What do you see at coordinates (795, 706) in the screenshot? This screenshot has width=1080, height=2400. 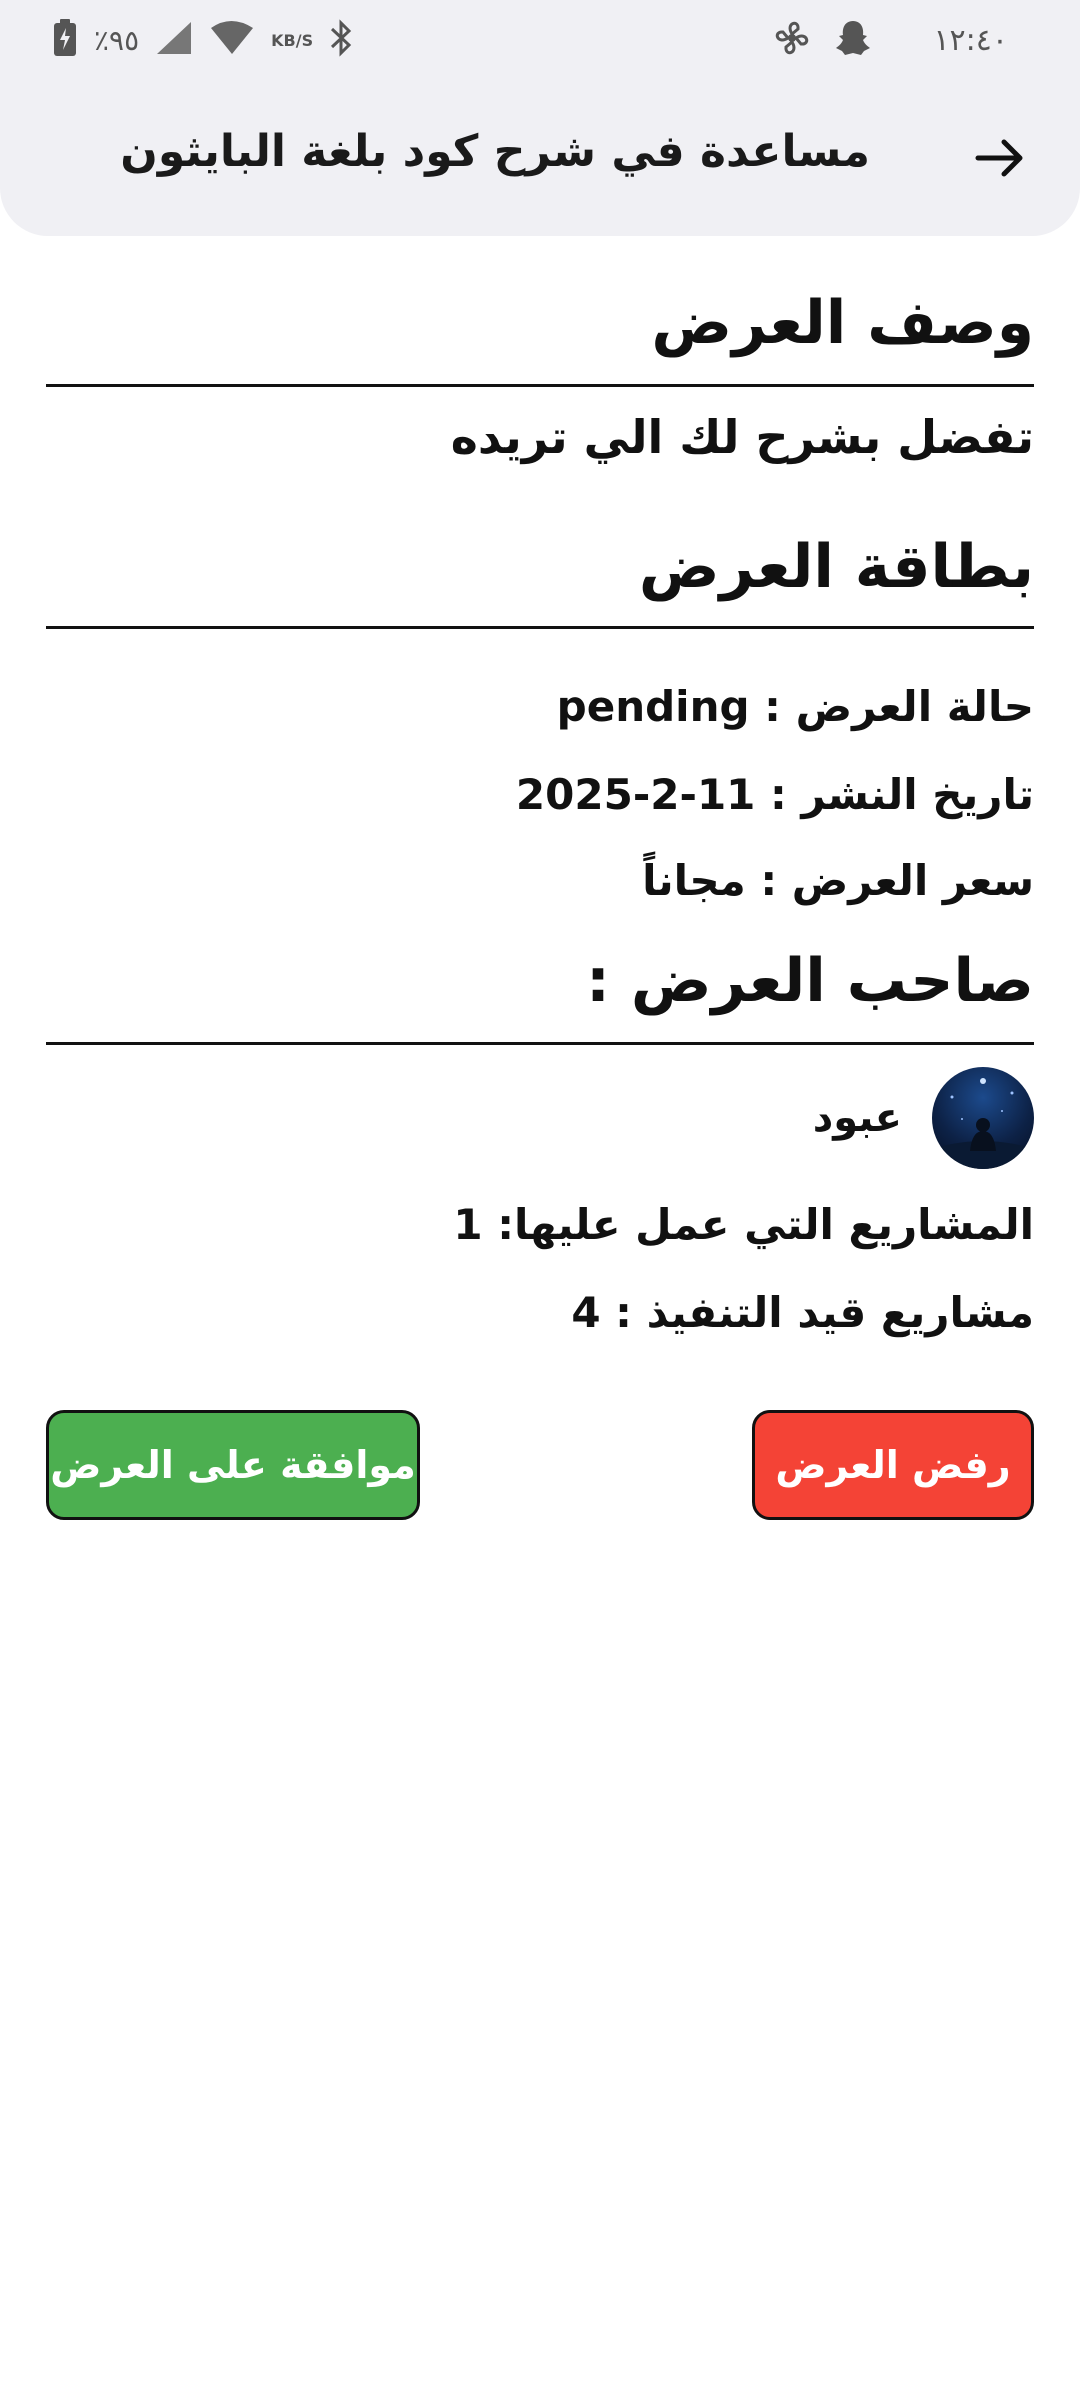 I see `offer-status: حالة العرض : pending` at bounding box center [795, 706].